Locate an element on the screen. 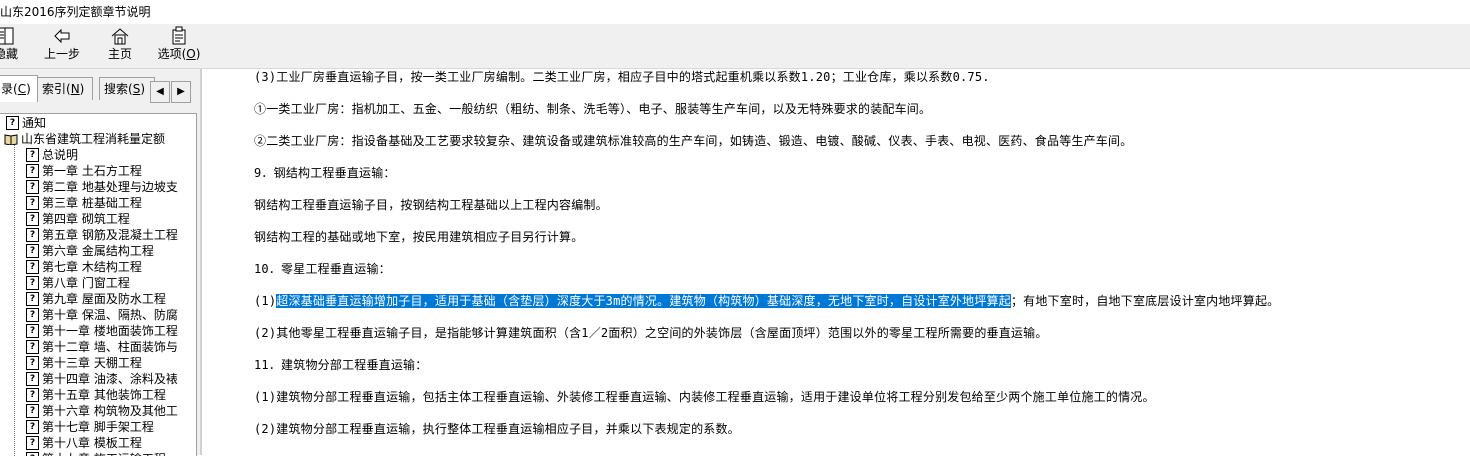 This screenshot has height=456, width=1470. triangle-left-icon: ◀ is located at coordinates (160, 91).